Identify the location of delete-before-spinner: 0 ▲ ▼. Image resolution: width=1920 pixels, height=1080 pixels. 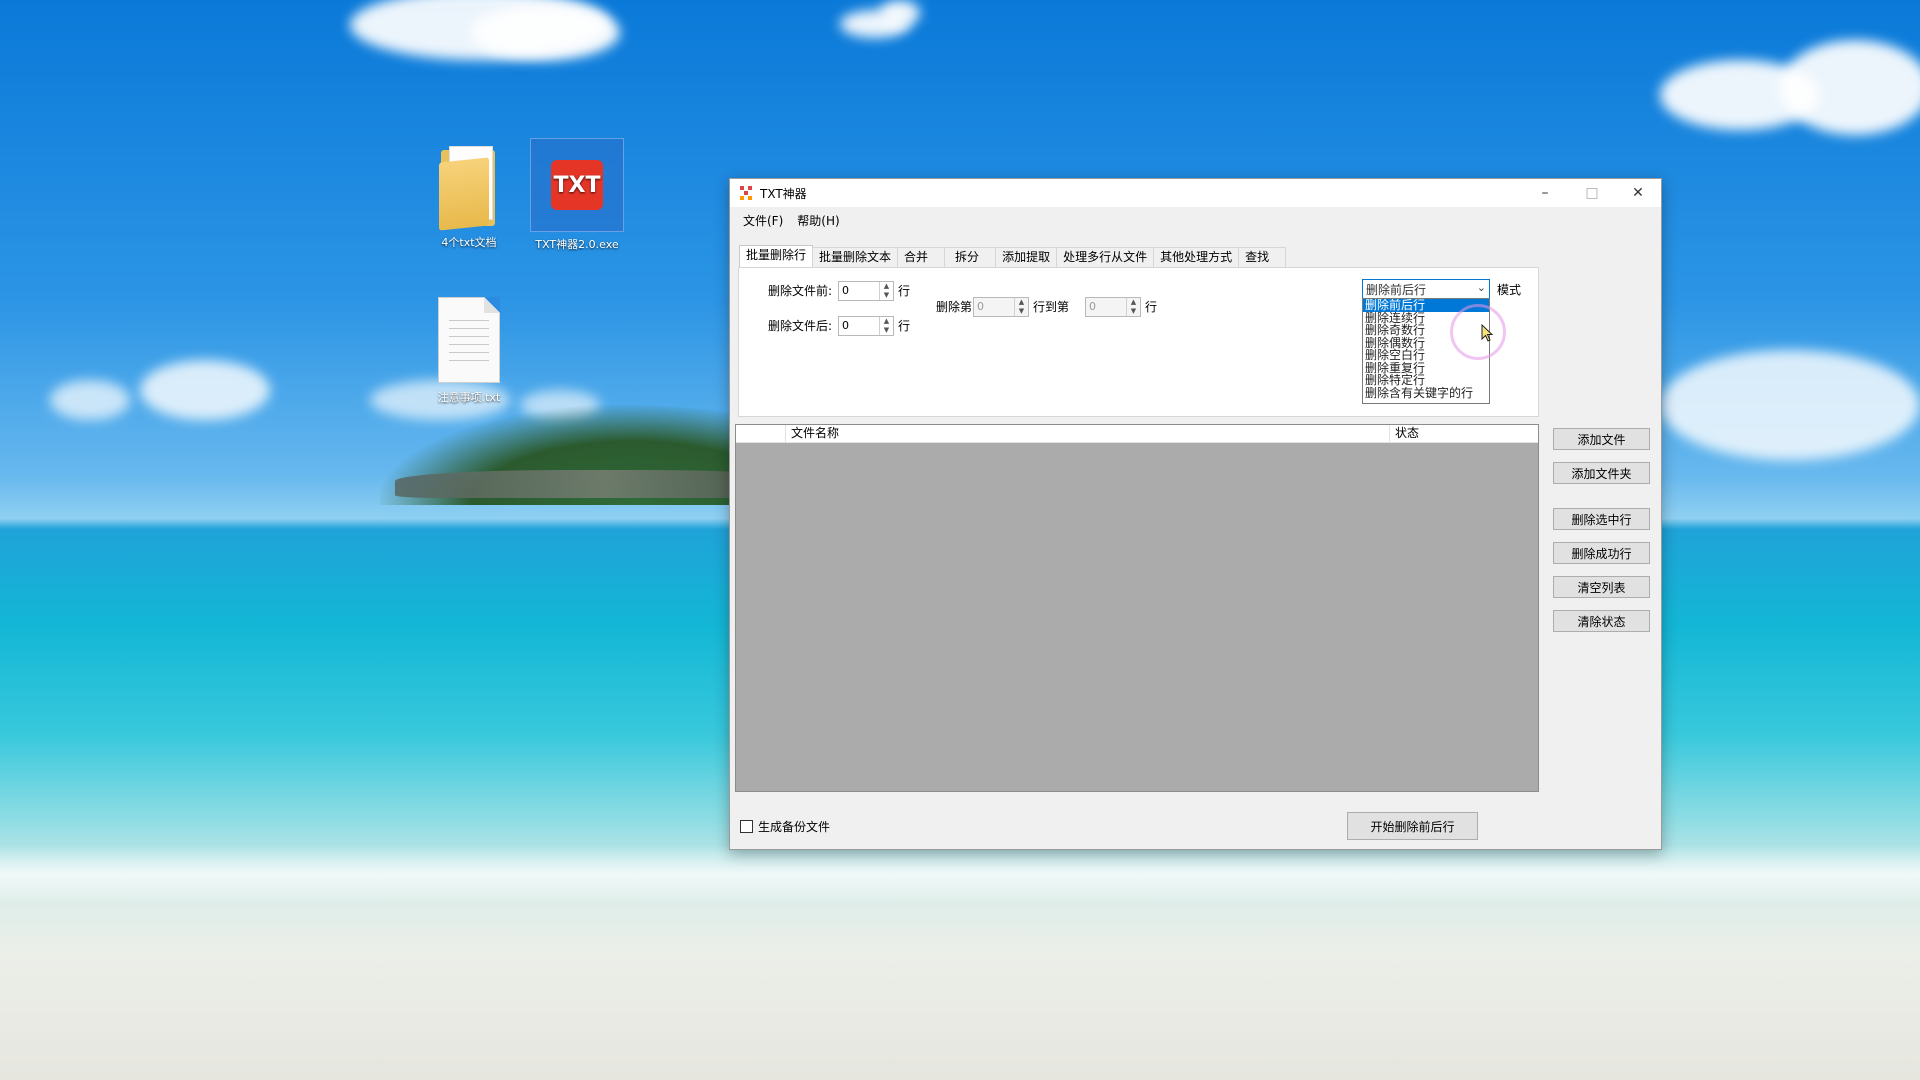
(866, 291).